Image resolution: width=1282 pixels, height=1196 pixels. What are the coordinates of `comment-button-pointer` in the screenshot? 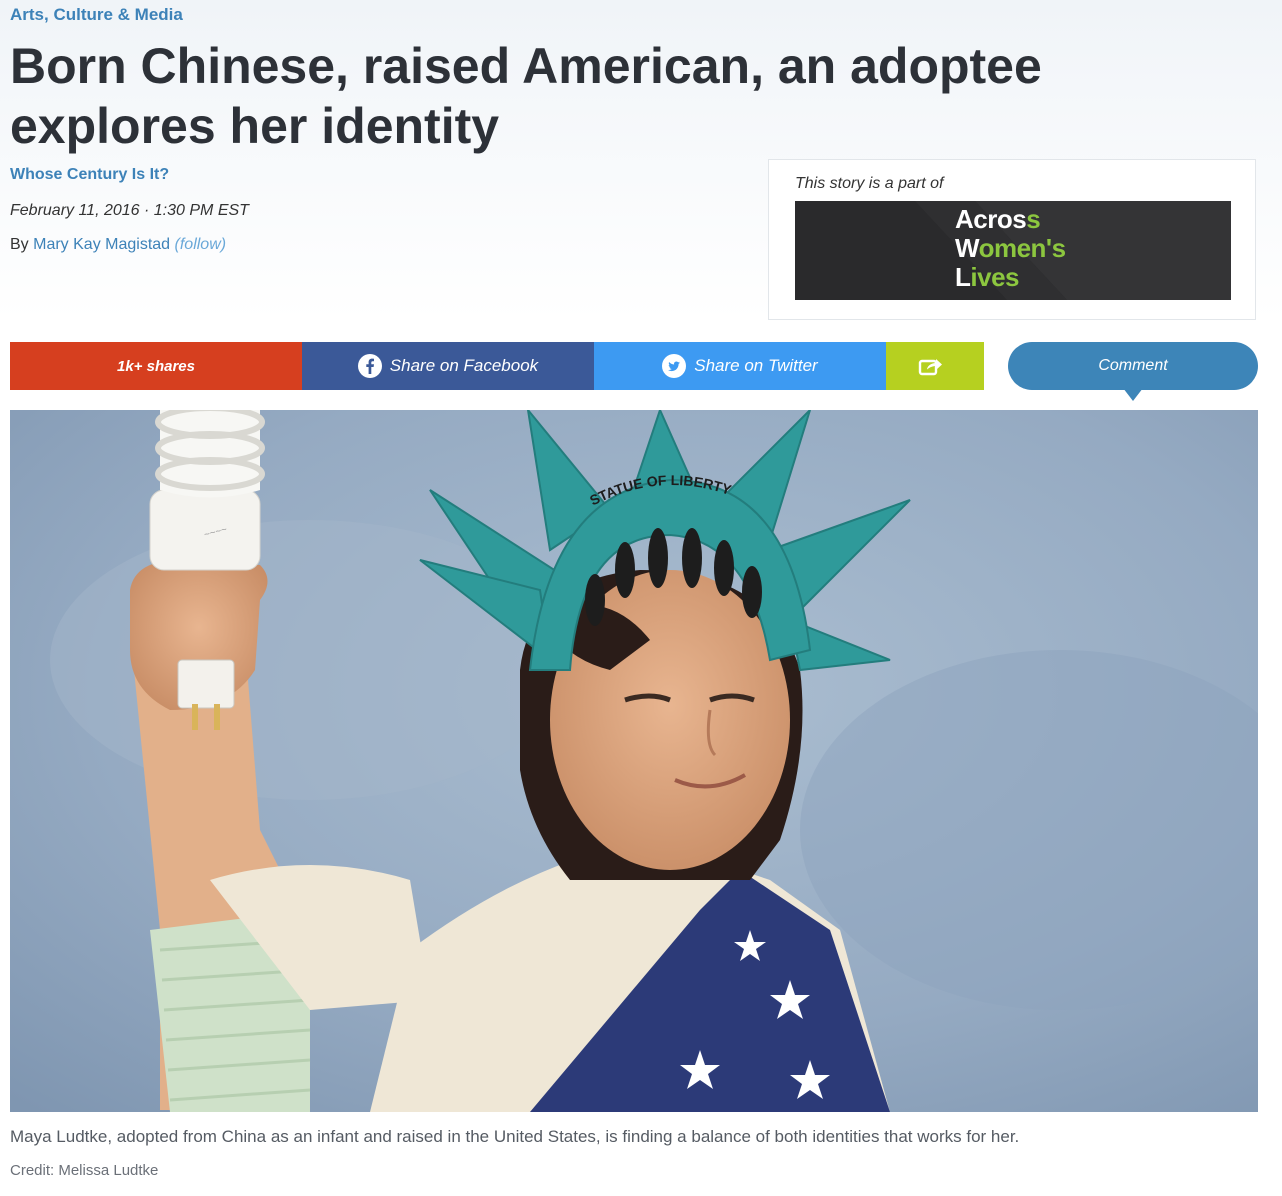 It's located at (1133, 394).